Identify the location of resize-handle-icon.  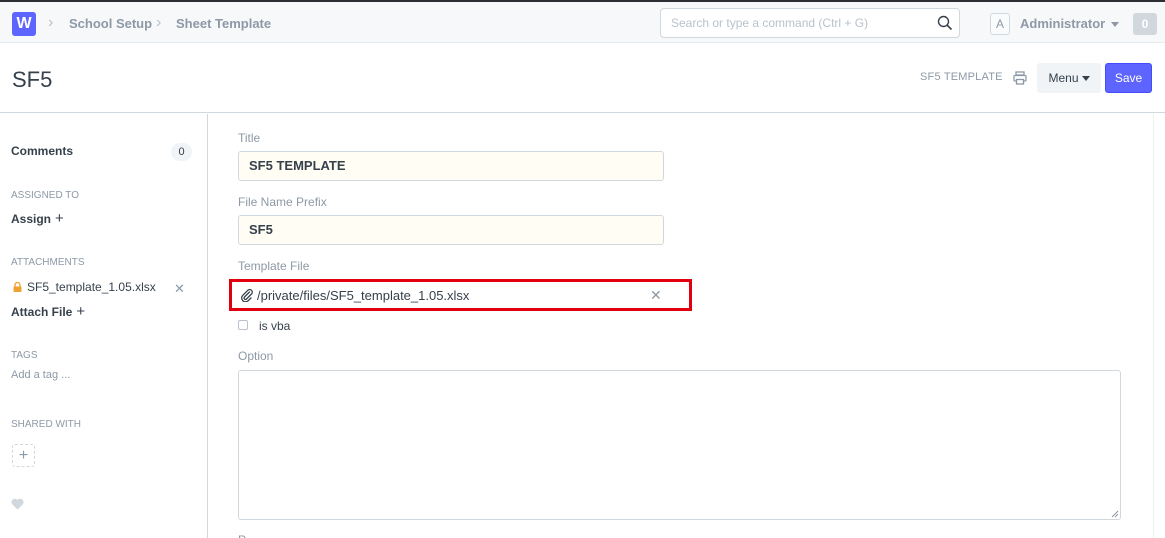
(1115, 514).